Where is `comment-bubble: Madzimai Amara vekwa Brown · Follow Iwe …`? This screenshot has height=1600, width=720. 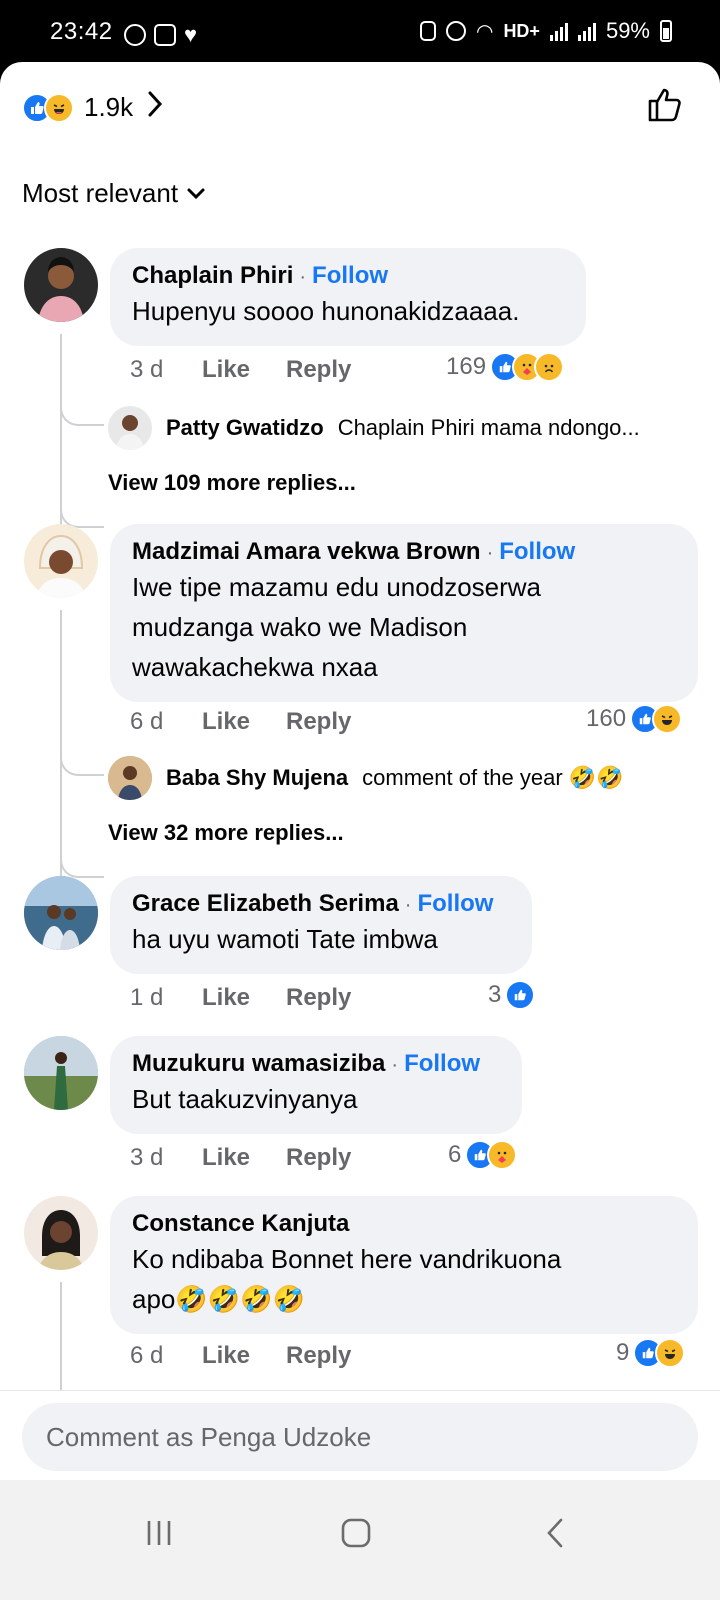
comment-bubble: Madzimai Amara vekwa Brown · Follow Iwe … is located at coordinates (404, 613).